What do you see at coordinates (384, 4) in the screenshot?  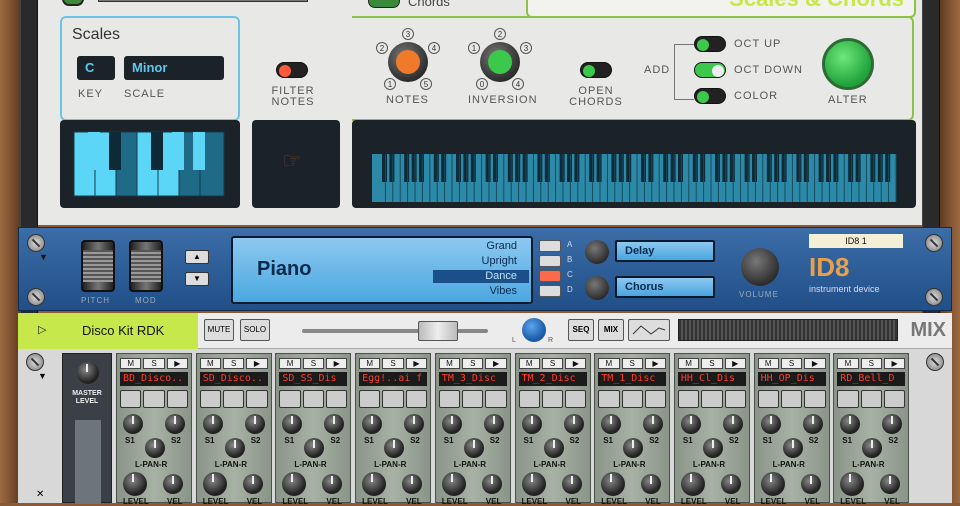 I see `chords-toggle` at bounding box center [384, 4].